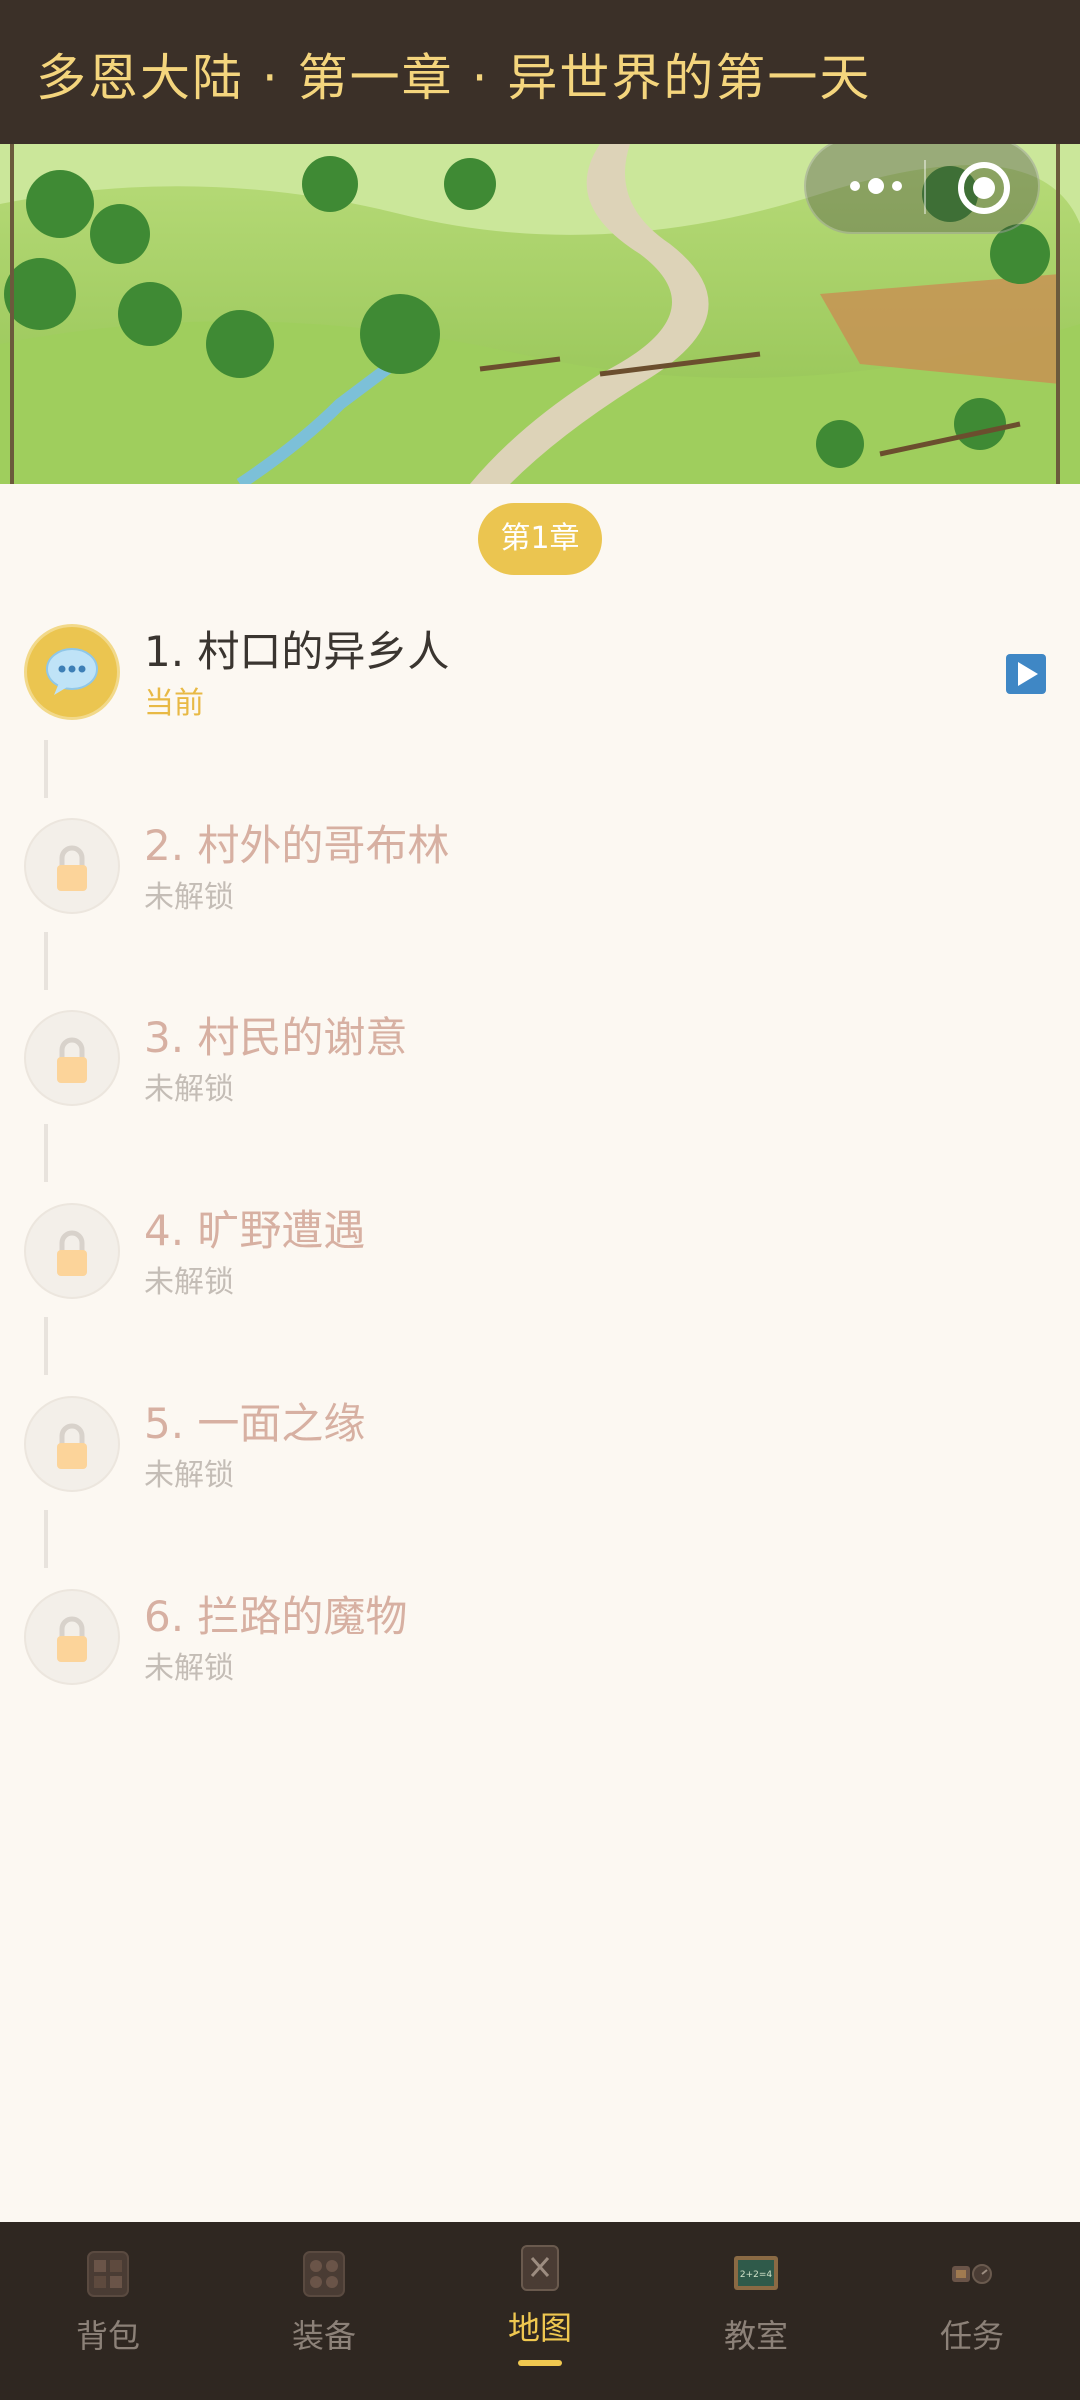 The height and width of the screenshot is (2400, 1080). Describe the element at coordinates (324, 2311) in the screenshot. I see `nav-item-equipment: 装备` at that location.